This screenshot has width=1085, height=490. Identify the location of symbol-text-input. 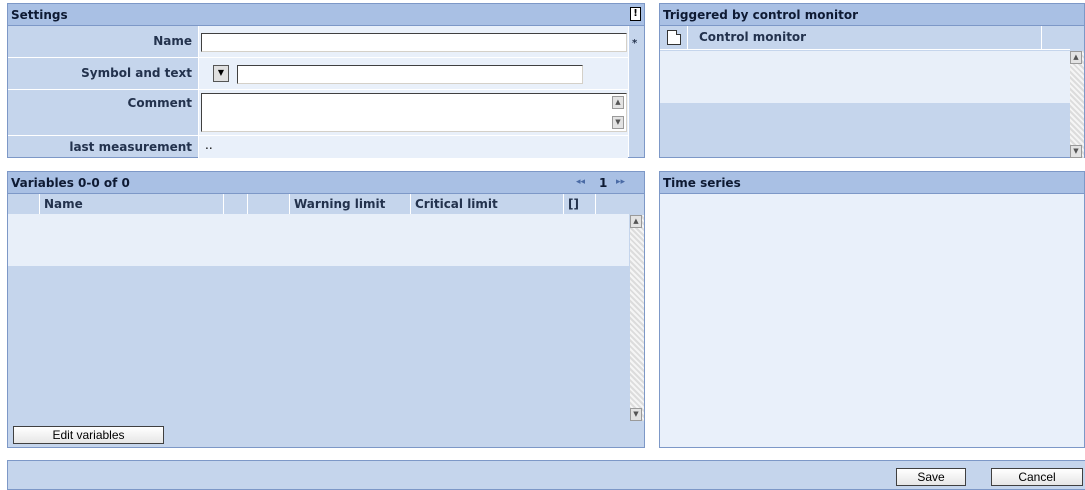
(410, 74).